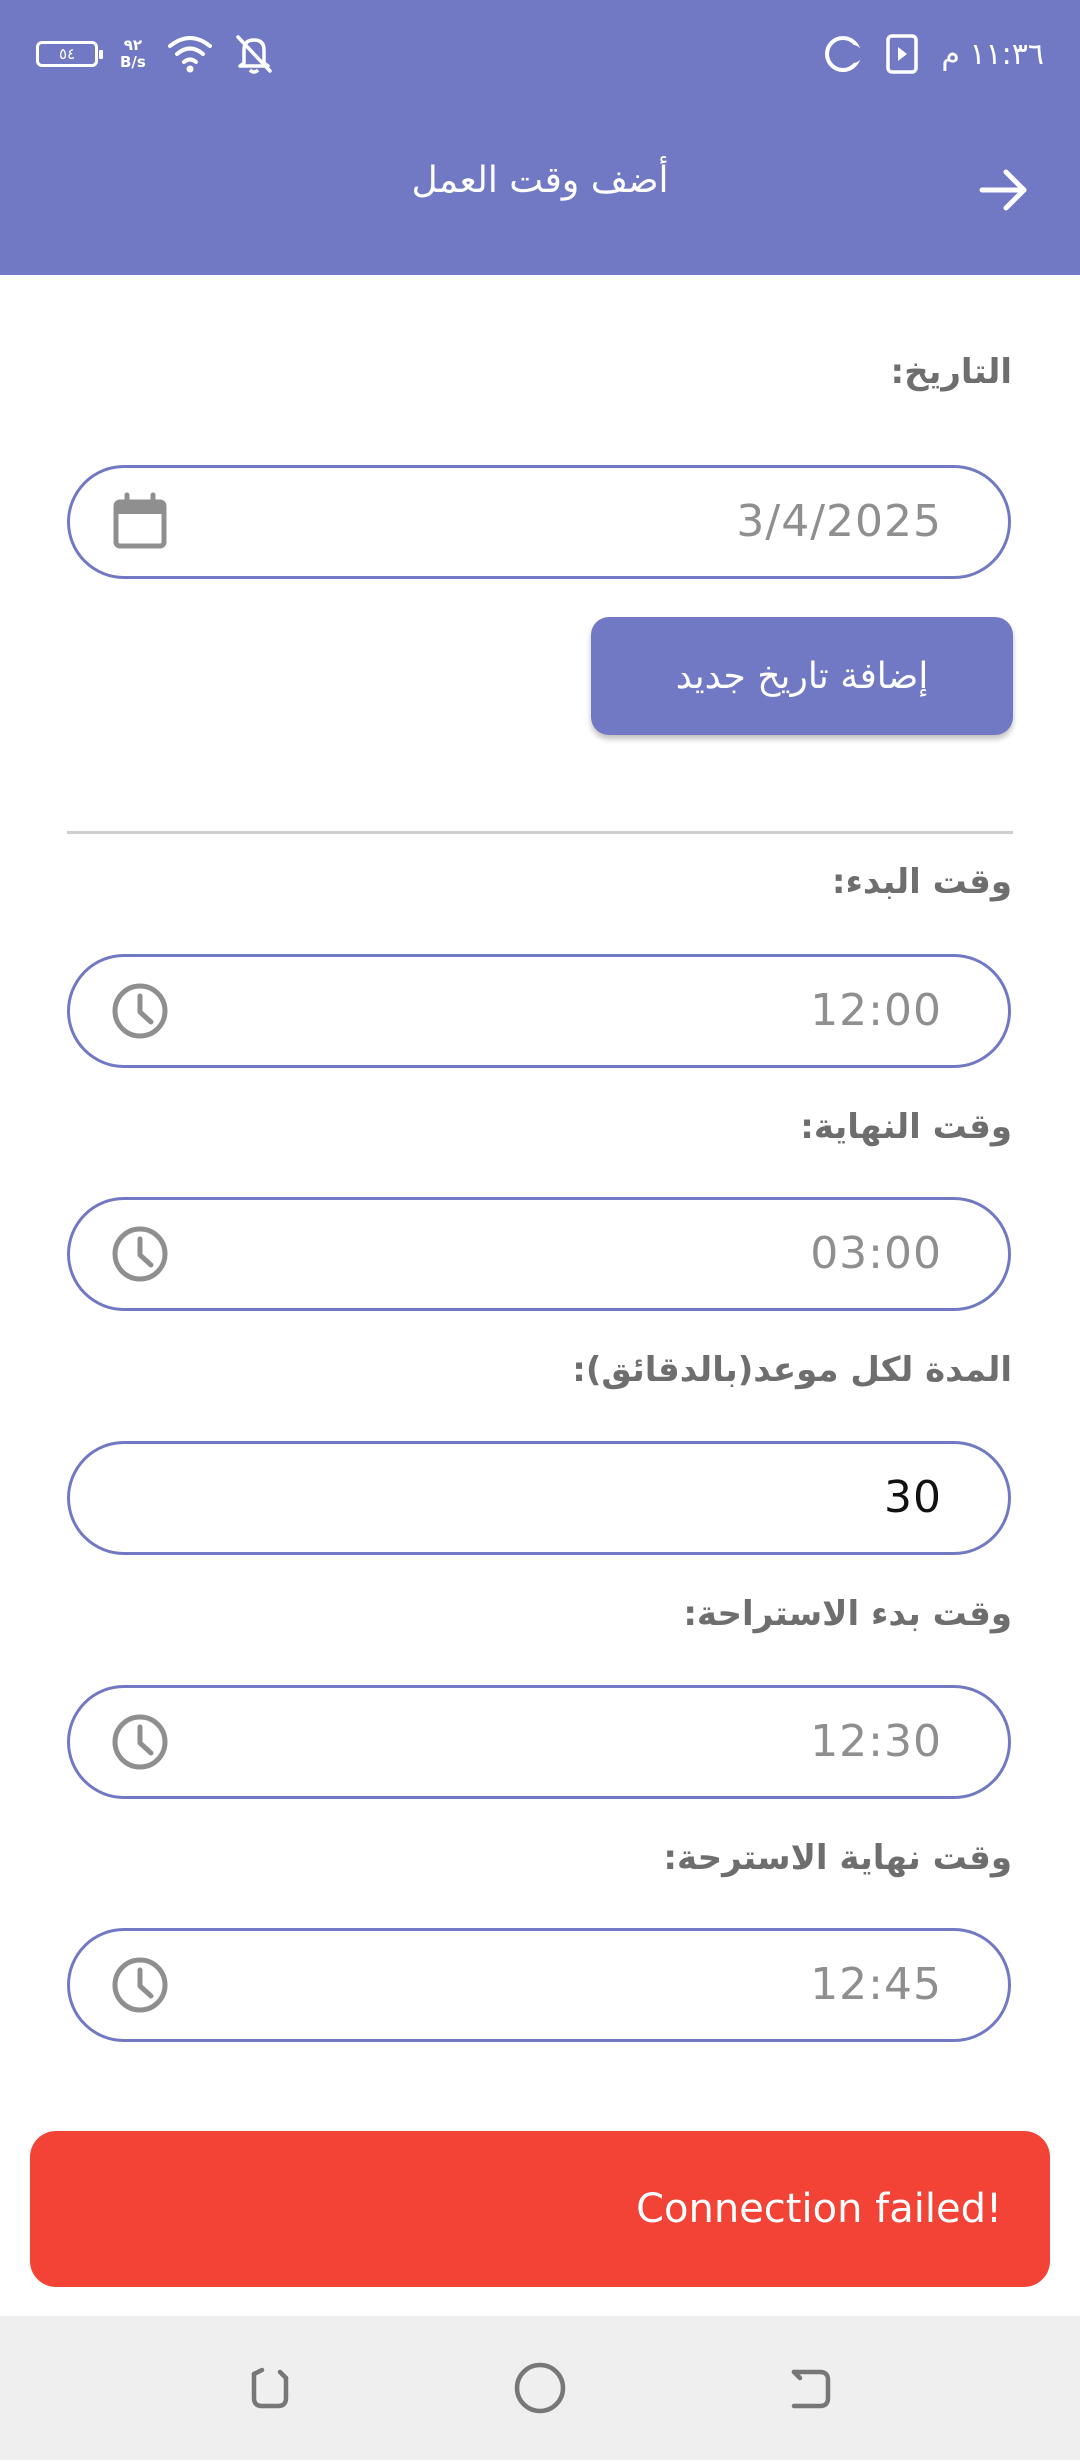 This screenshot has height=2460, width=1080. What do you see at coordinates (540, 832) in the screenshot?
I see `divider` at bounding box center [540, 832].